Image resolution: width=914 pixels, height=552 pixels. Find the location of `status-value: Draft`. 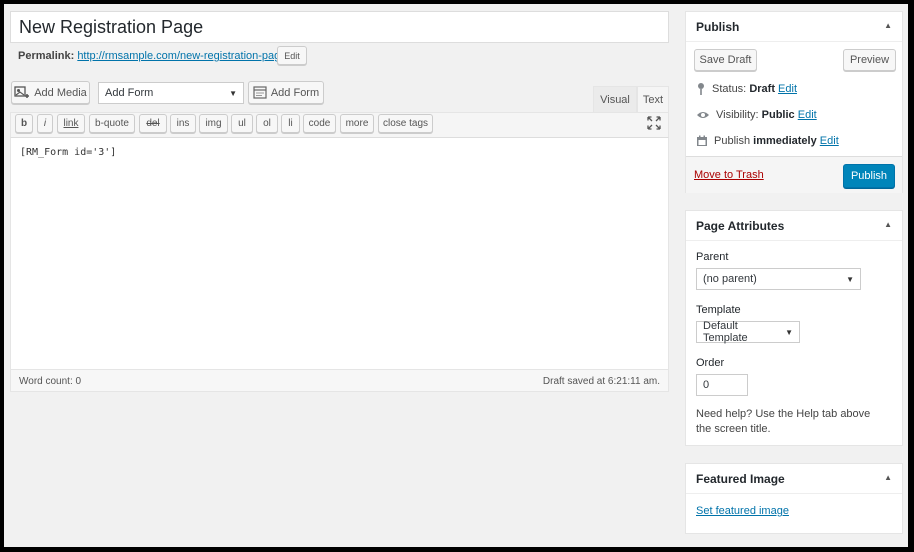

status-value: Draft is located at coordinates (762, 89).